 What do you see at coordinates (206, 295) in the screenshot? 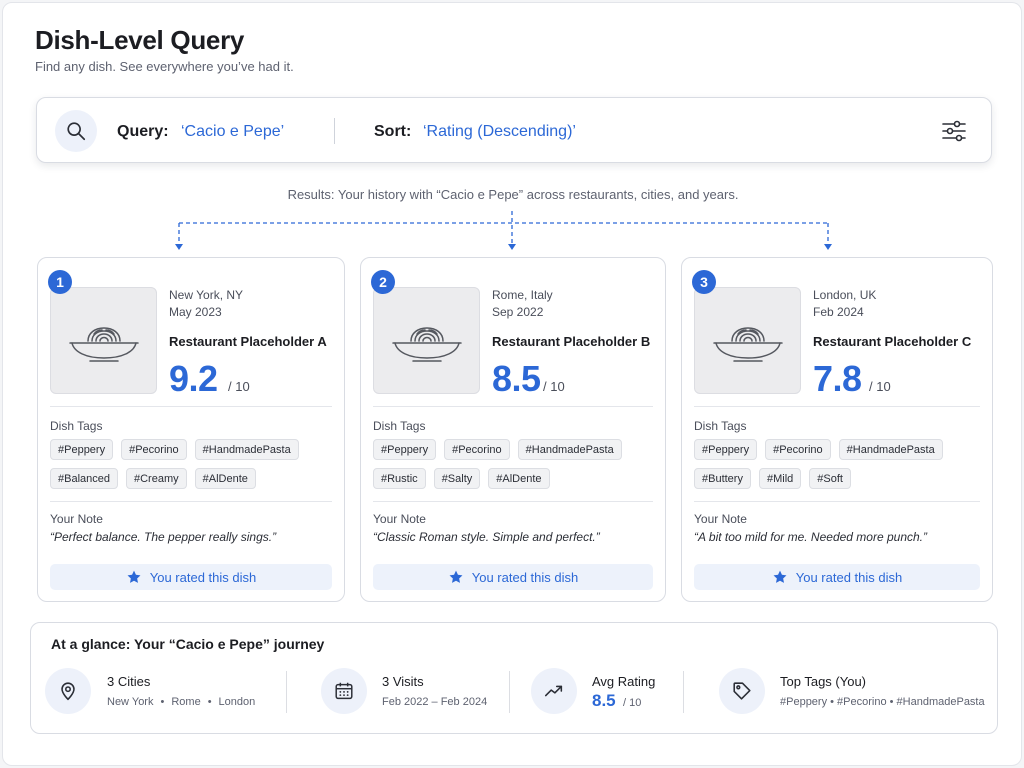
I see `location: New York, NY` at bounding box center [206, 295].